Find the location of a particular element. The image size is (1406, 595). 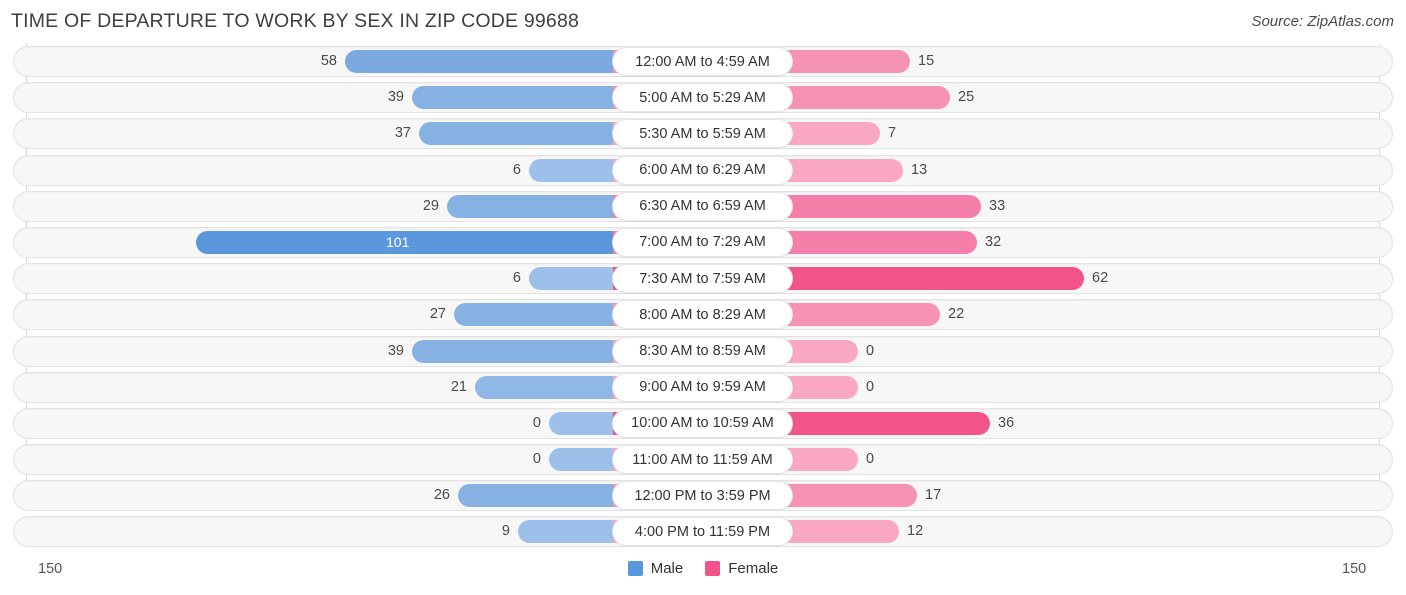

source-attribution: Source: ZipAtlas.com is located at coordinates (1322, 21).